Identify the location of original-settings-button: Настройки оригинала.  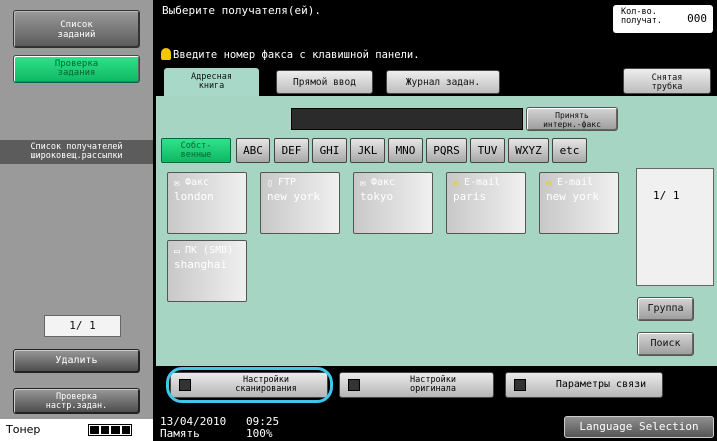
(416, 385).